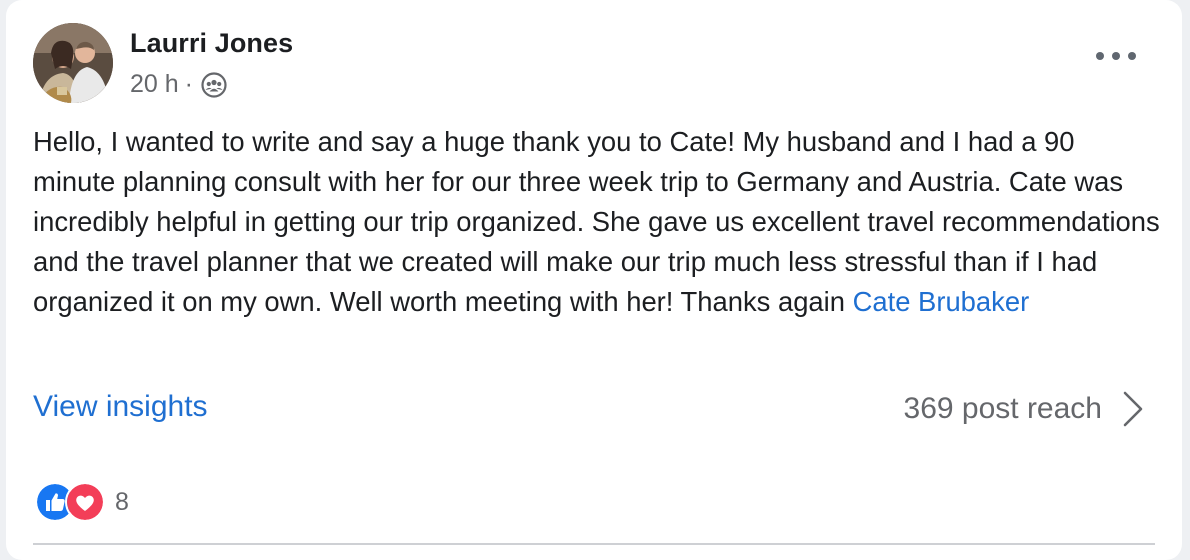 This screenshot has height=560, width=1190. Describe the element at coordinates (120, 407) in the screenshot. I see `view-insights-link: View insights` at that location.